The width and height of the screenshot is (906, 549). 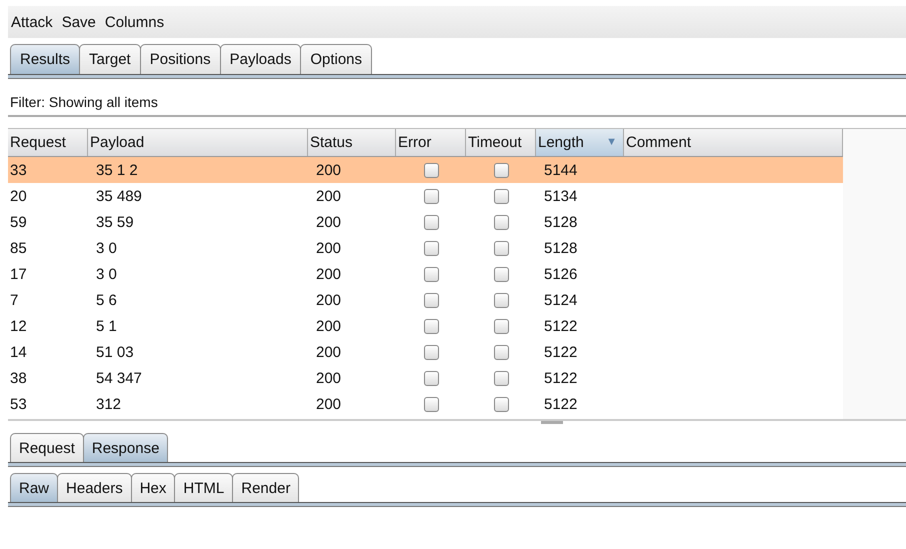 I want to click on tab: HTML, so click(x=204, y=487).